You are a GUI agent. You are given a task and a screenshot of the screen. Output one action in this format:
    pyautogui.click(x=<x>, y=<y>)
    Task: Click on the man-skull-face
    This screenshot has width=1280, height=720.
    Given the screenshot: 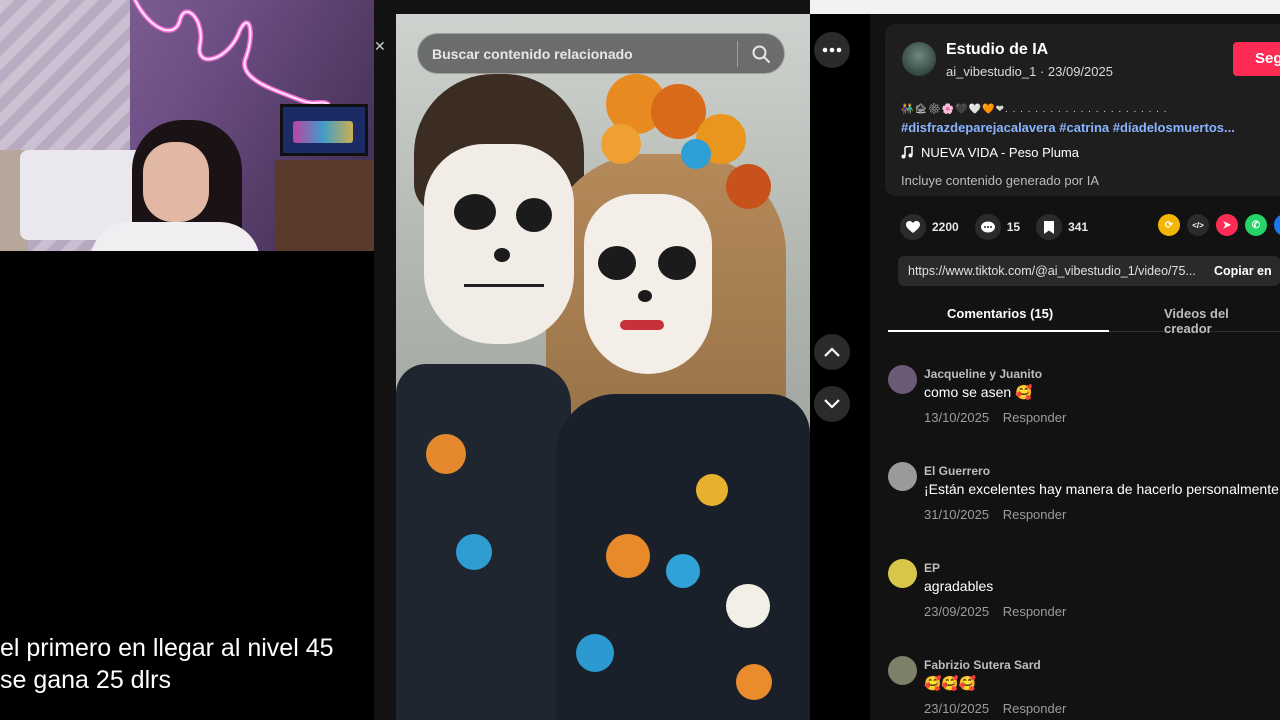 What is the action you would take?
    pyautogui.click(x=499, y=244)
    